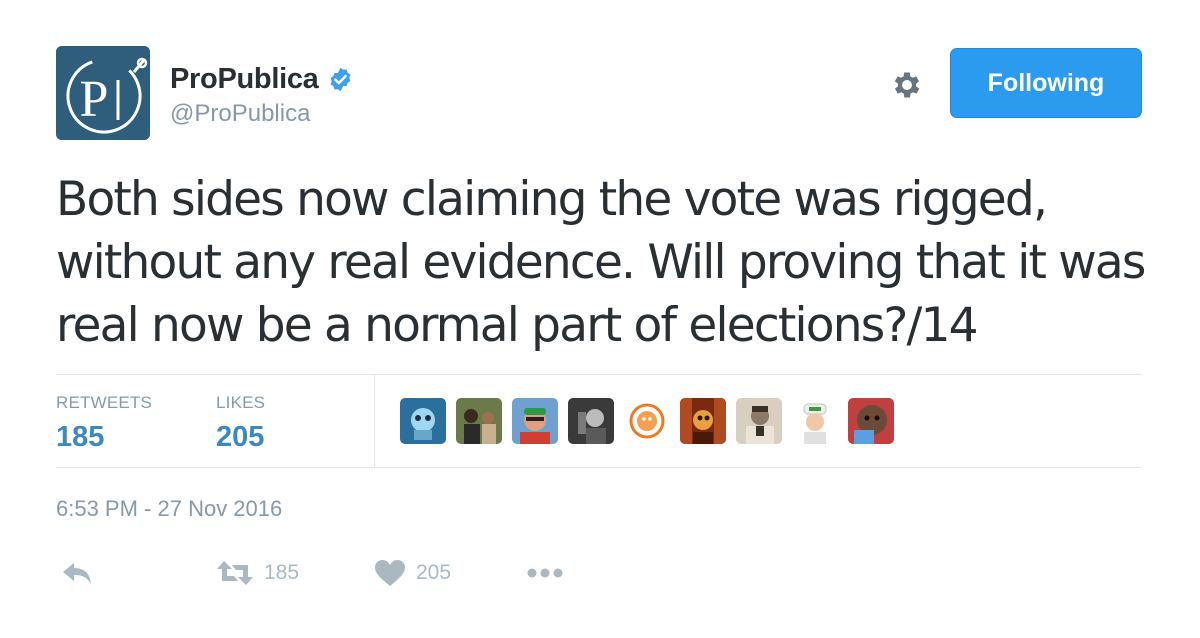 The width and height of the screenshot is (1200, 638). I want to click on stats-divider, so click(374, 421).